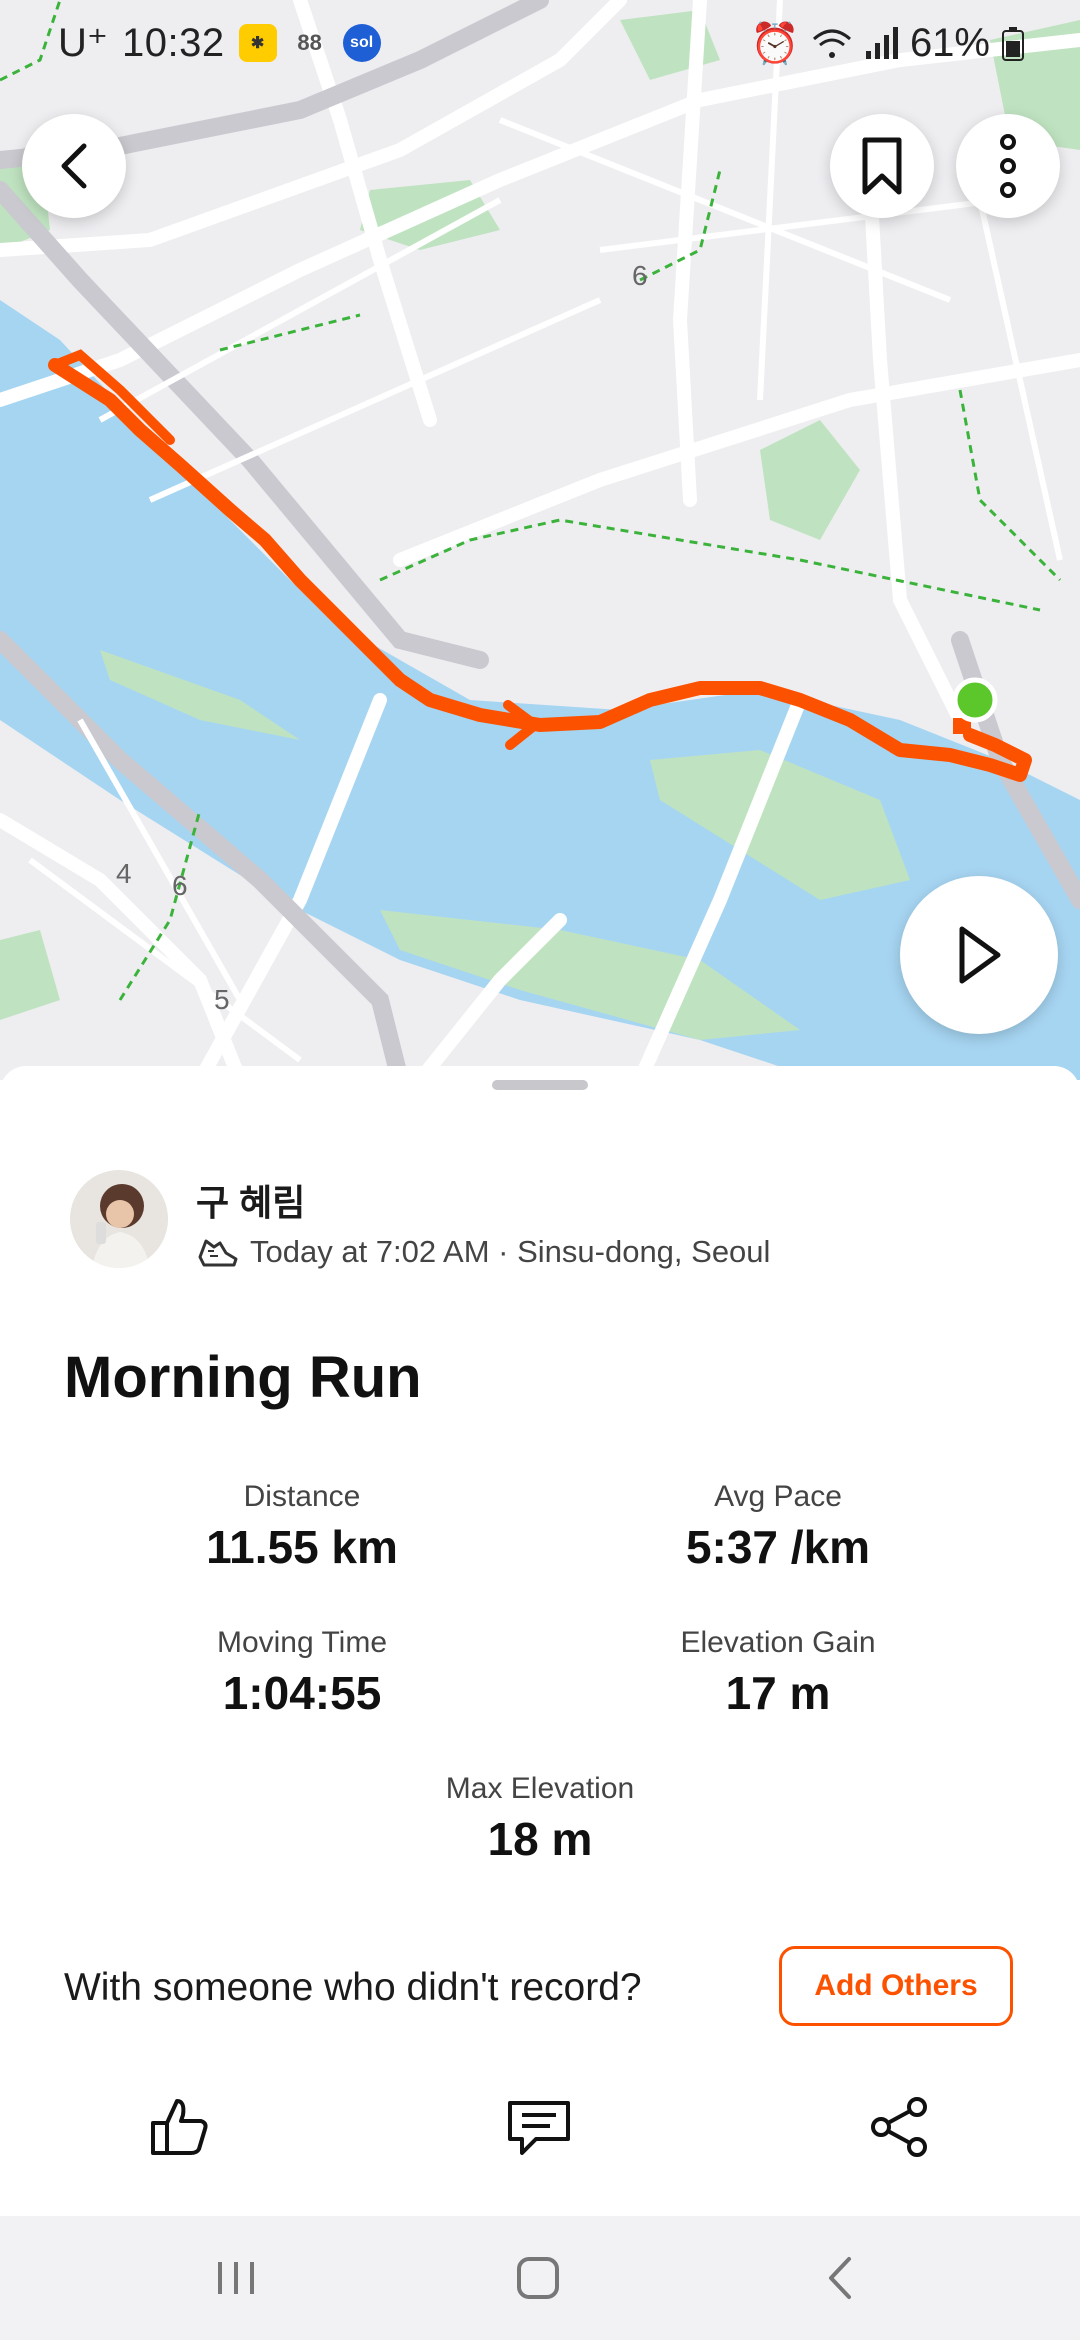 Image resolution: width=1080 pixels, height=2340 pixels. What do you see at coordinates (831, 43) in the screenshot?
I see `wifi-icon` at bounding box center [831, 43].